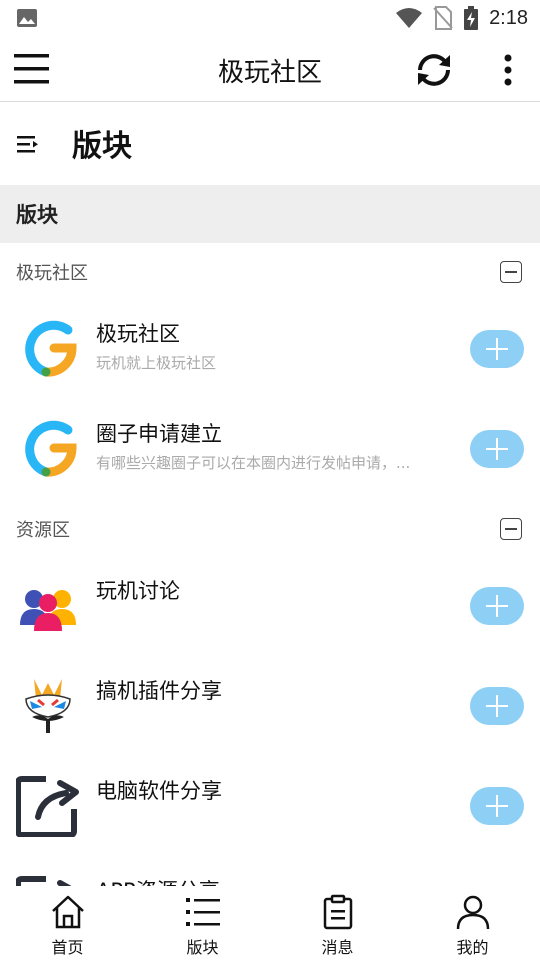 Image resolution: width=540 pixels, height=960 pixels. What do you see at coordinates (37, 215) in the screenshot?
I see `group-bar-title: 版块` at bounding box center [37, 215].